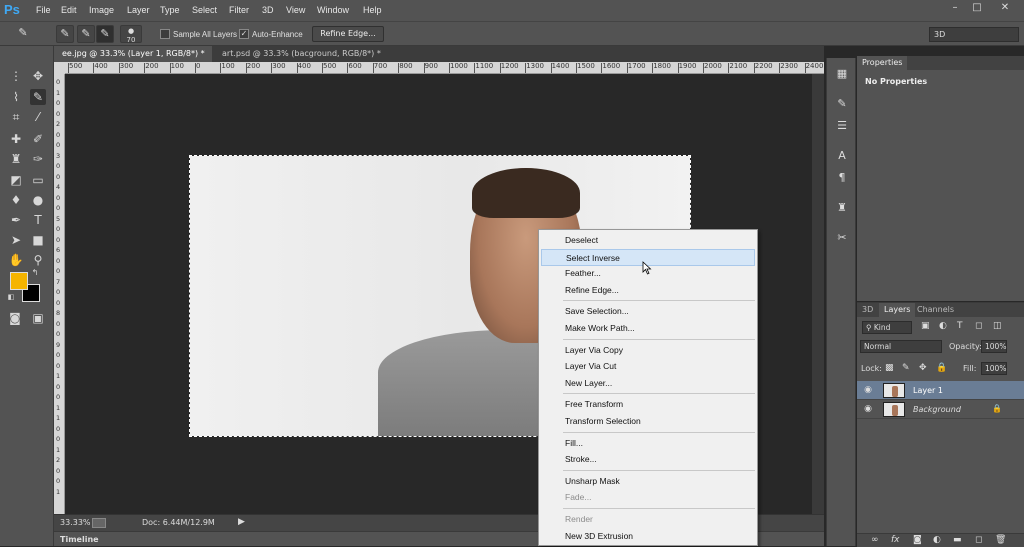 The image size is (1024, 547). I want to click on menu-item-transform-selection: Transform Selection, so click(648, 421).